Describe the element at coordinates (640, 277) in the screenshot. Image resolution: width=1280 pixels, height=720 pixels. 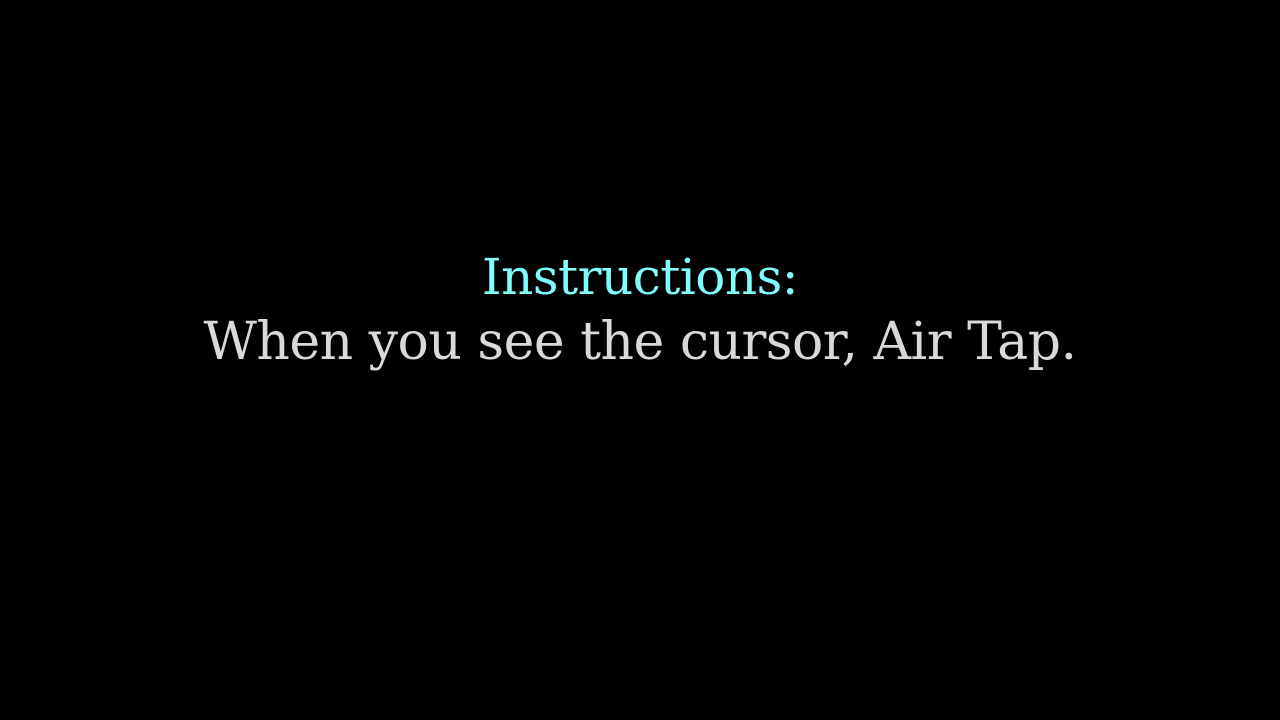
I see `instructions-heading: Instructions:` at that location.